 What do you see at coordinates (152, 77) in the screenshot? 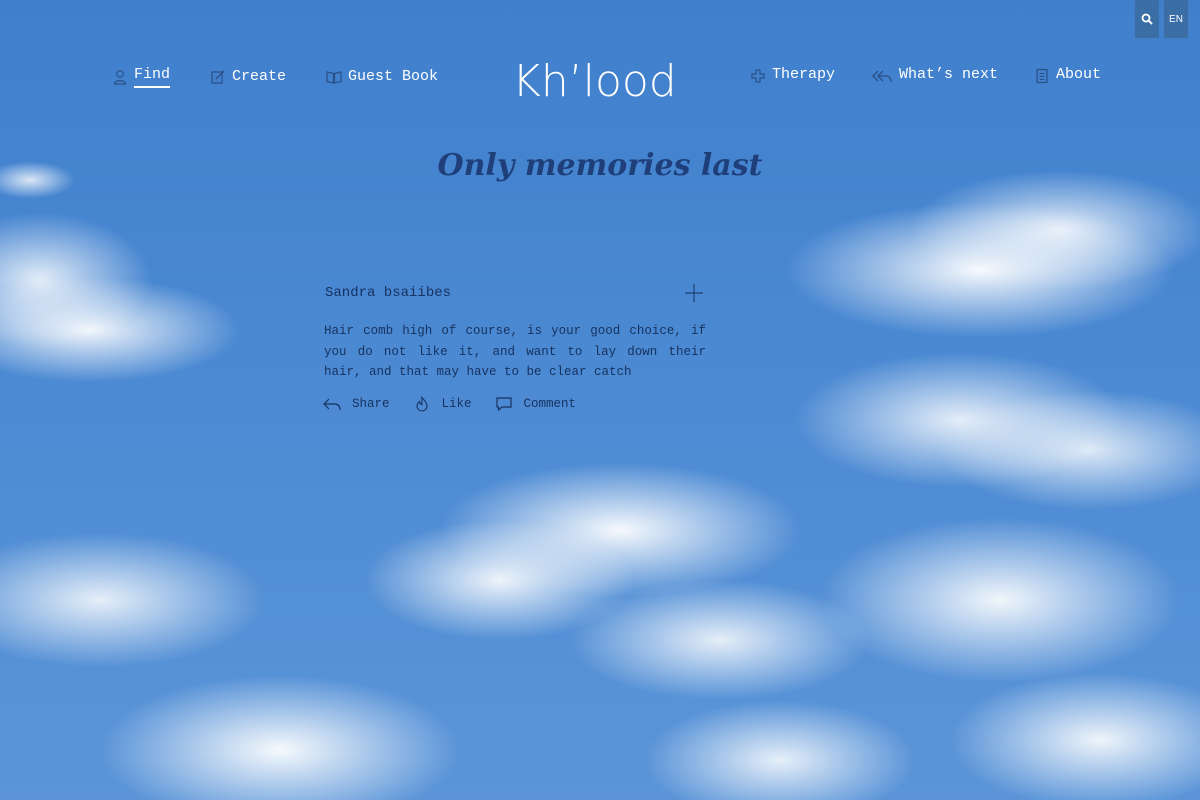
I see `nav-label-find: Find` at bounding box center [152, 77].